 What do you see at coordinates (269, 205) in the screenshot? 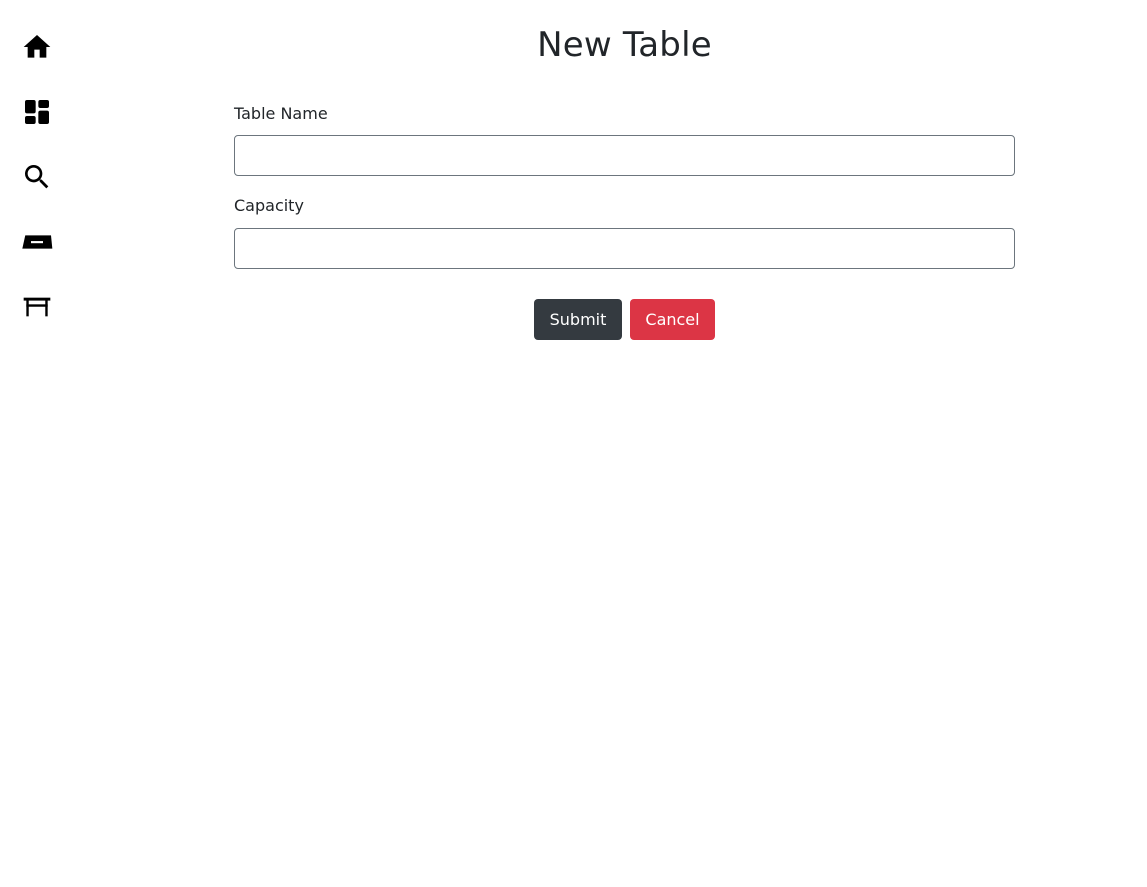
I see `capacity-label: Capacity` at bounding box center [269, 205].